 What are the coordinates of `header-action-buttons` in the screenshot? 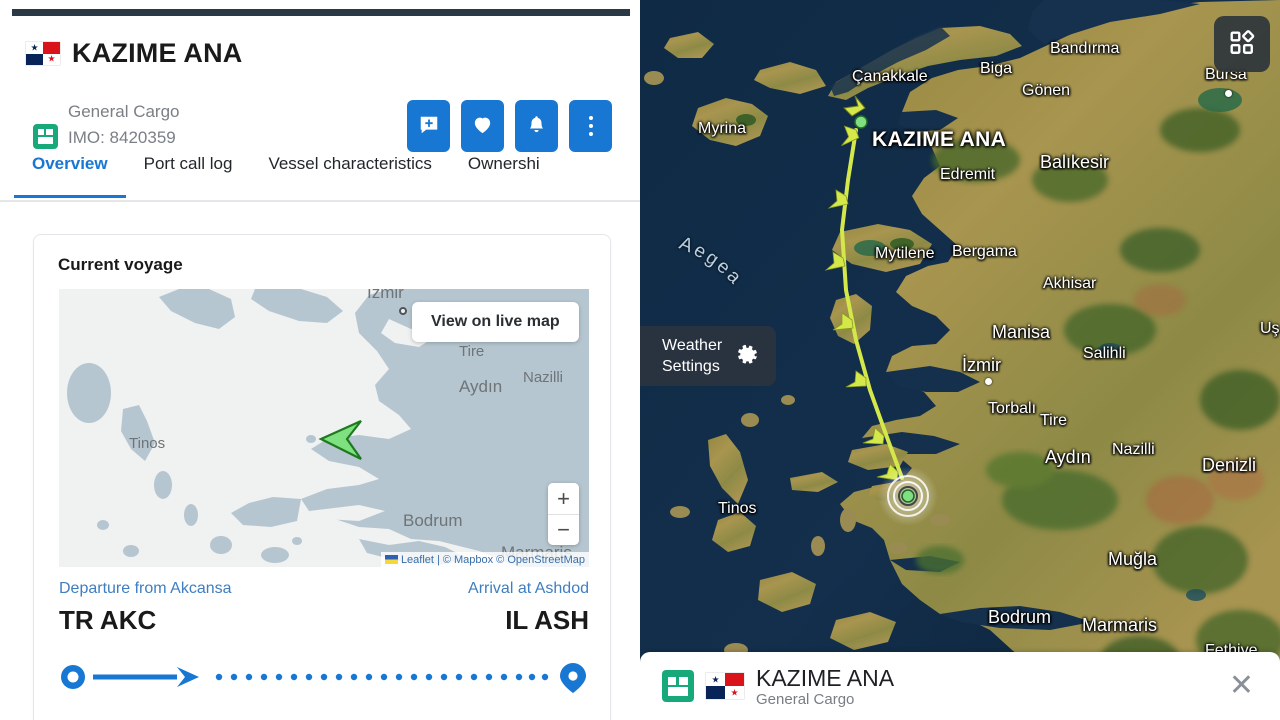 It's located at (509, 126).